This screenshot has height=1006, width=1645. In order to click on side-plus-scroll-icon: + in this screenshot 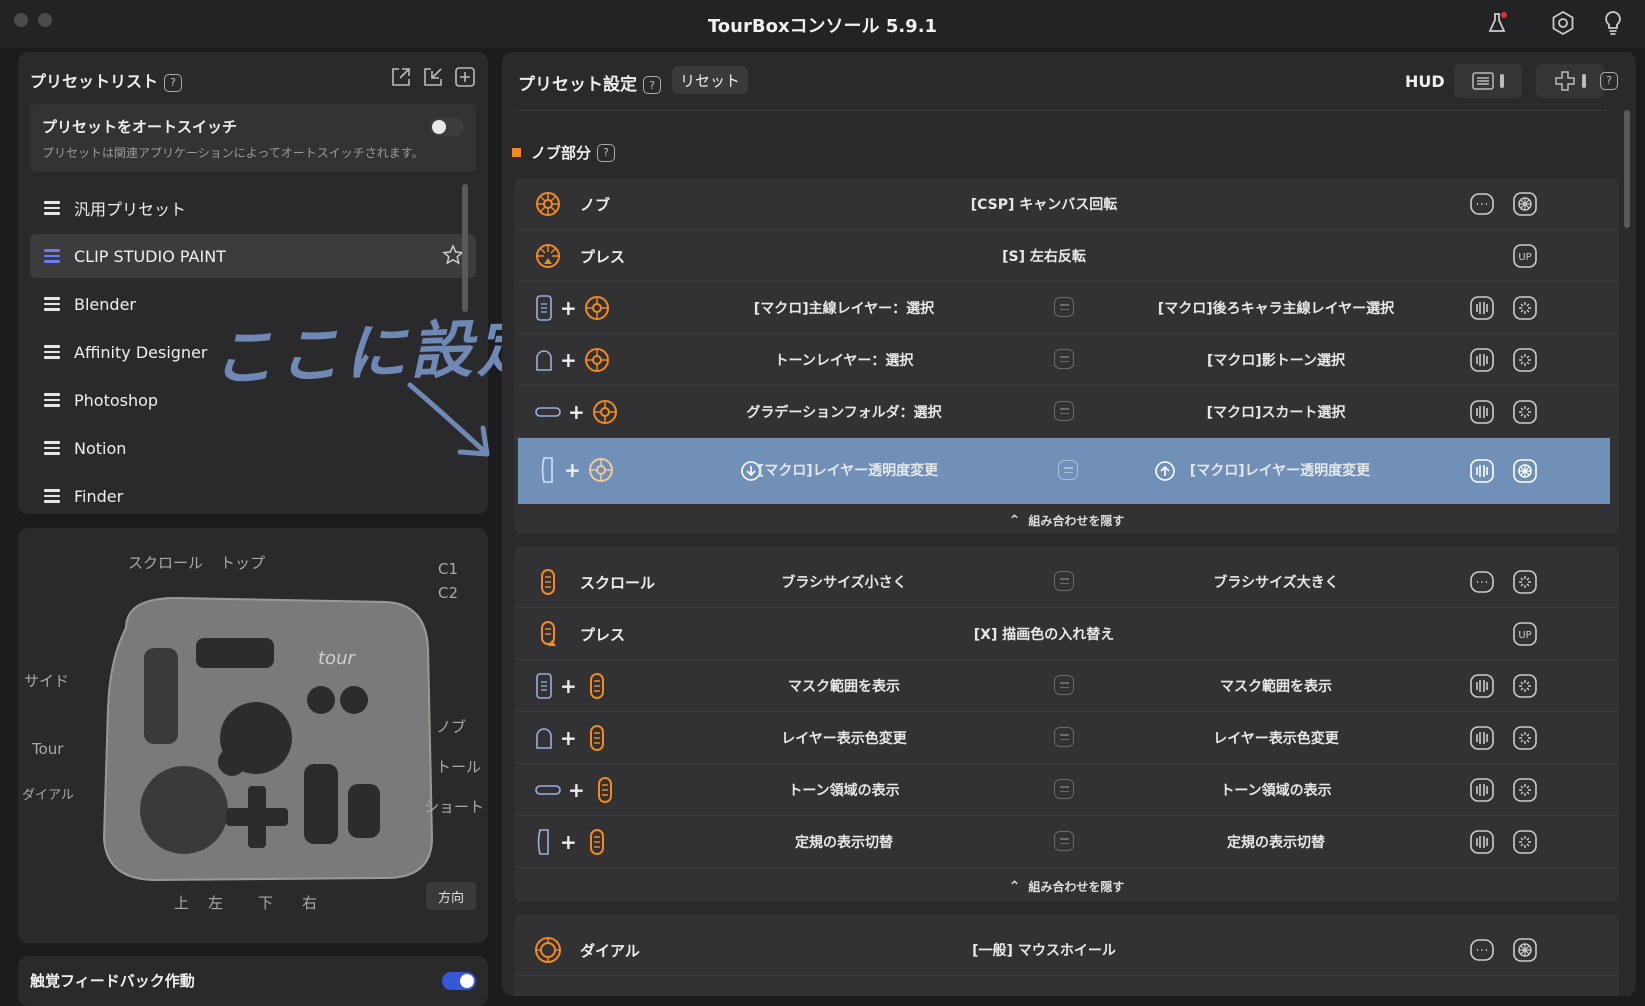, I will do `click(572, 842)`.